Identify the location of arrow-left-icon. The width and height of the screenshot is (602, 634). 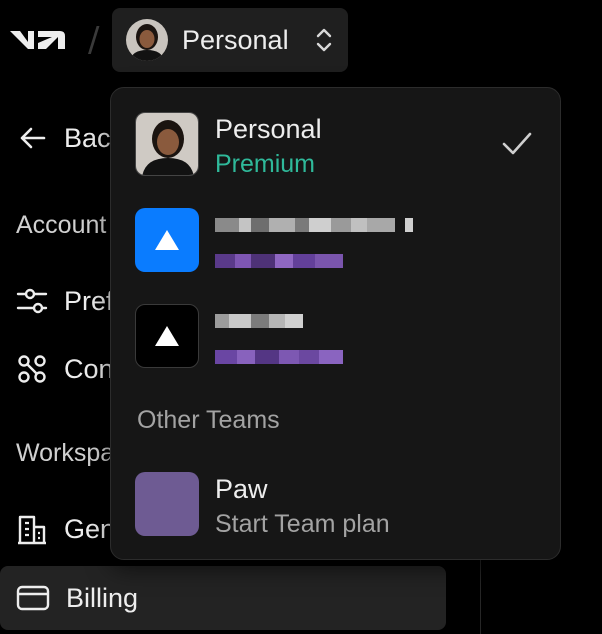
(32, 138).